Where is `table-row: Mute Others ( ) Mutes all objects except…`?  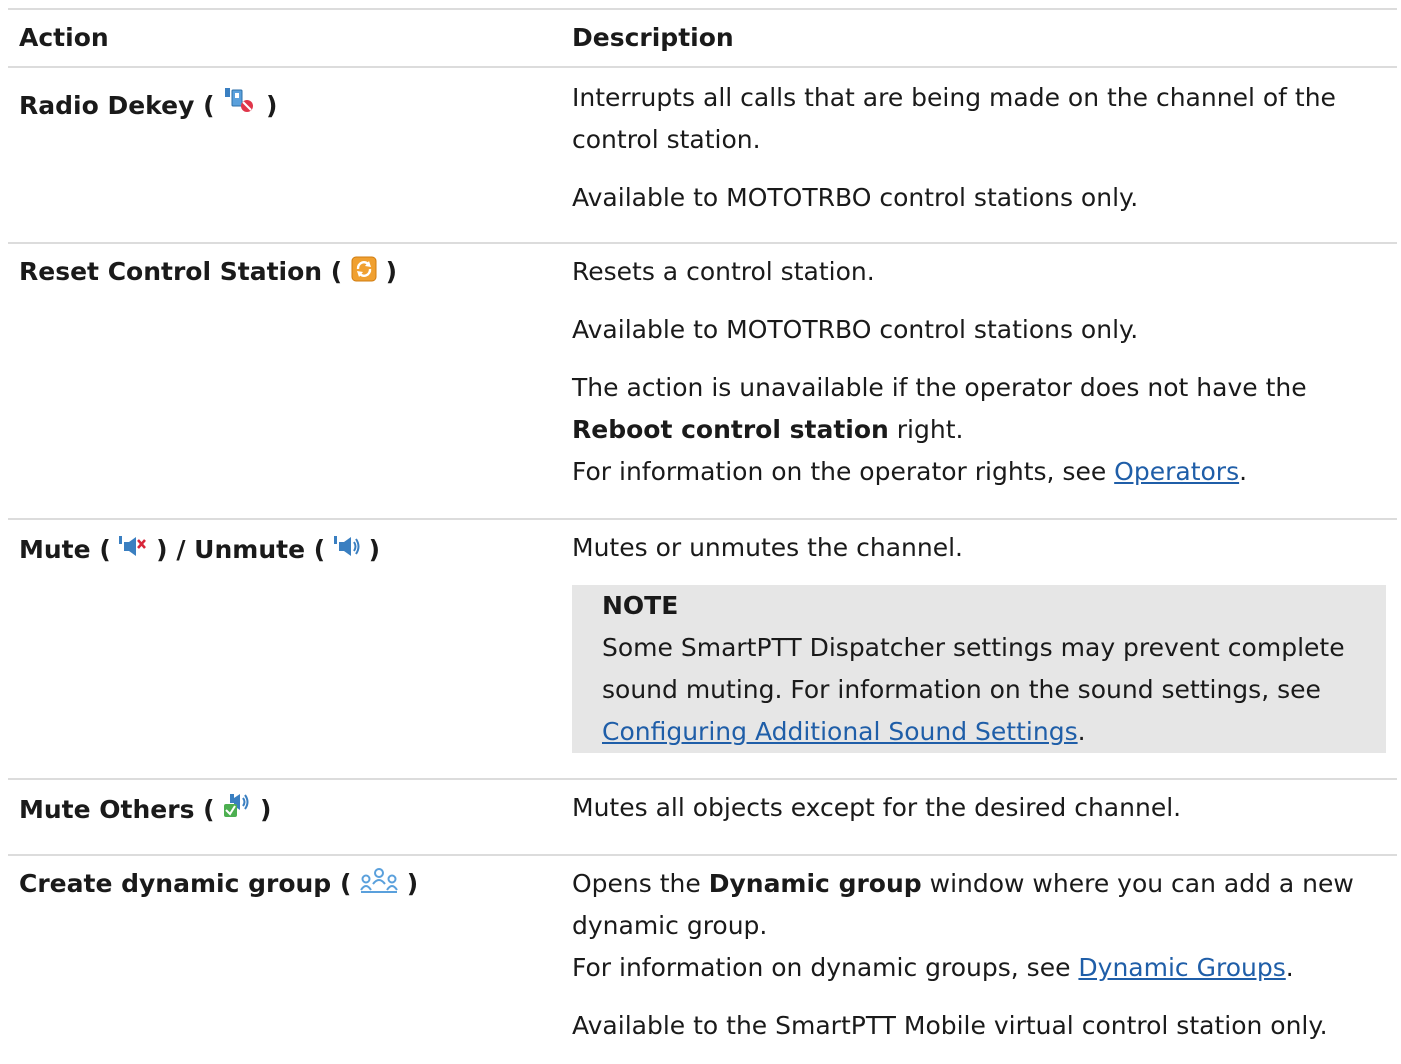 table-row: Mute Others ( ) Mutes all objects except… is located at coordinates (702, 816).